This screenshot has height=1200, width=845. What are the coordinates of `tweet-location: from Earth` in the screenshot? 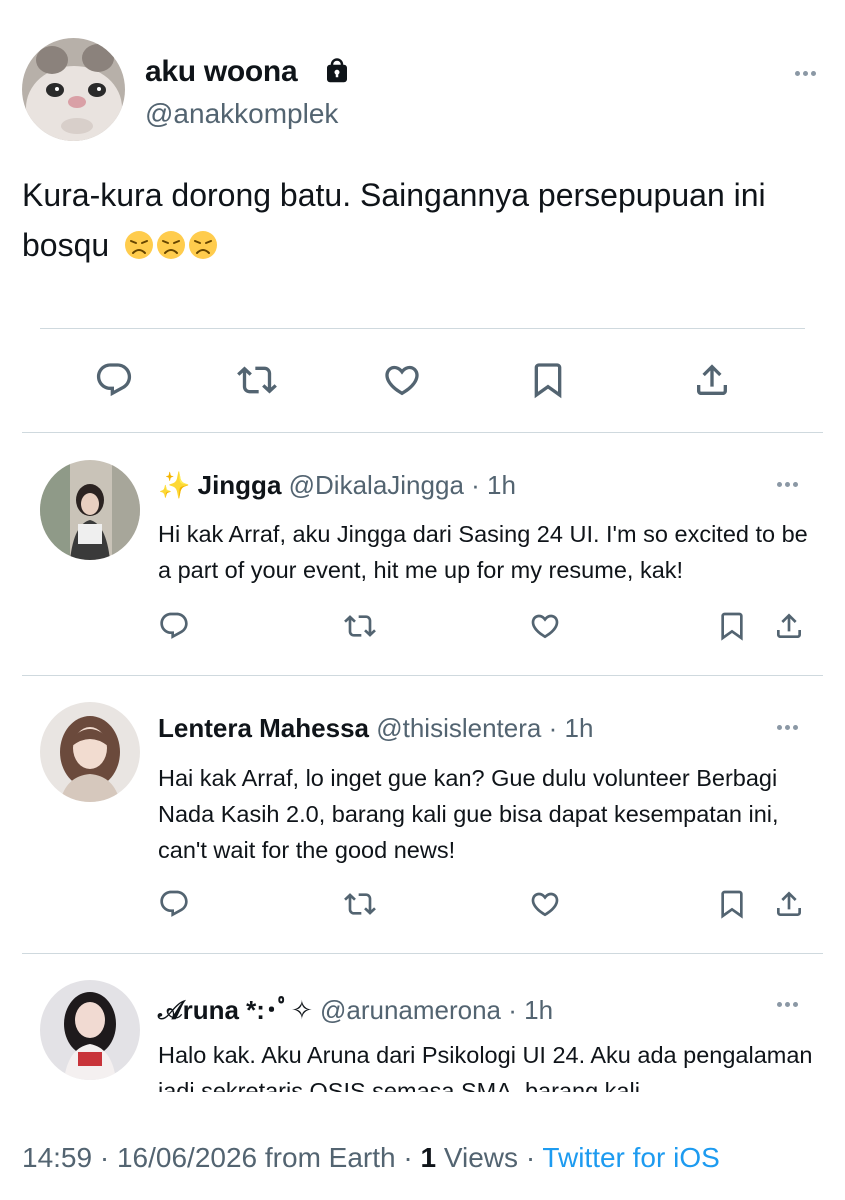 It's located at (330, 1157).